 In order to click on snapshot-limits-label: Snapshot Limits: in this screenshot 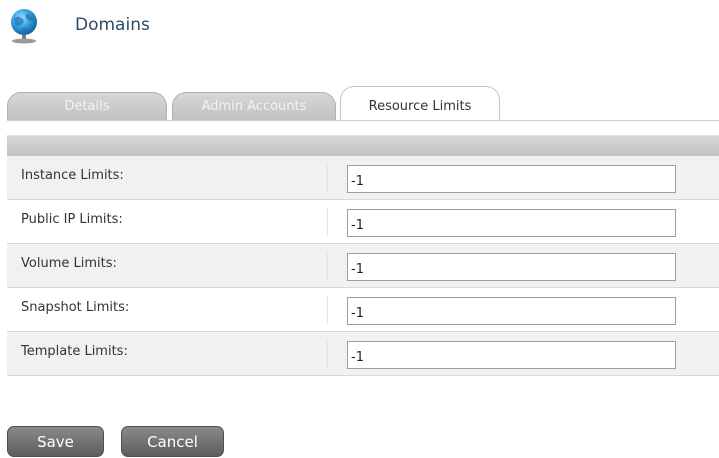, I will do `click(75, 307)`.